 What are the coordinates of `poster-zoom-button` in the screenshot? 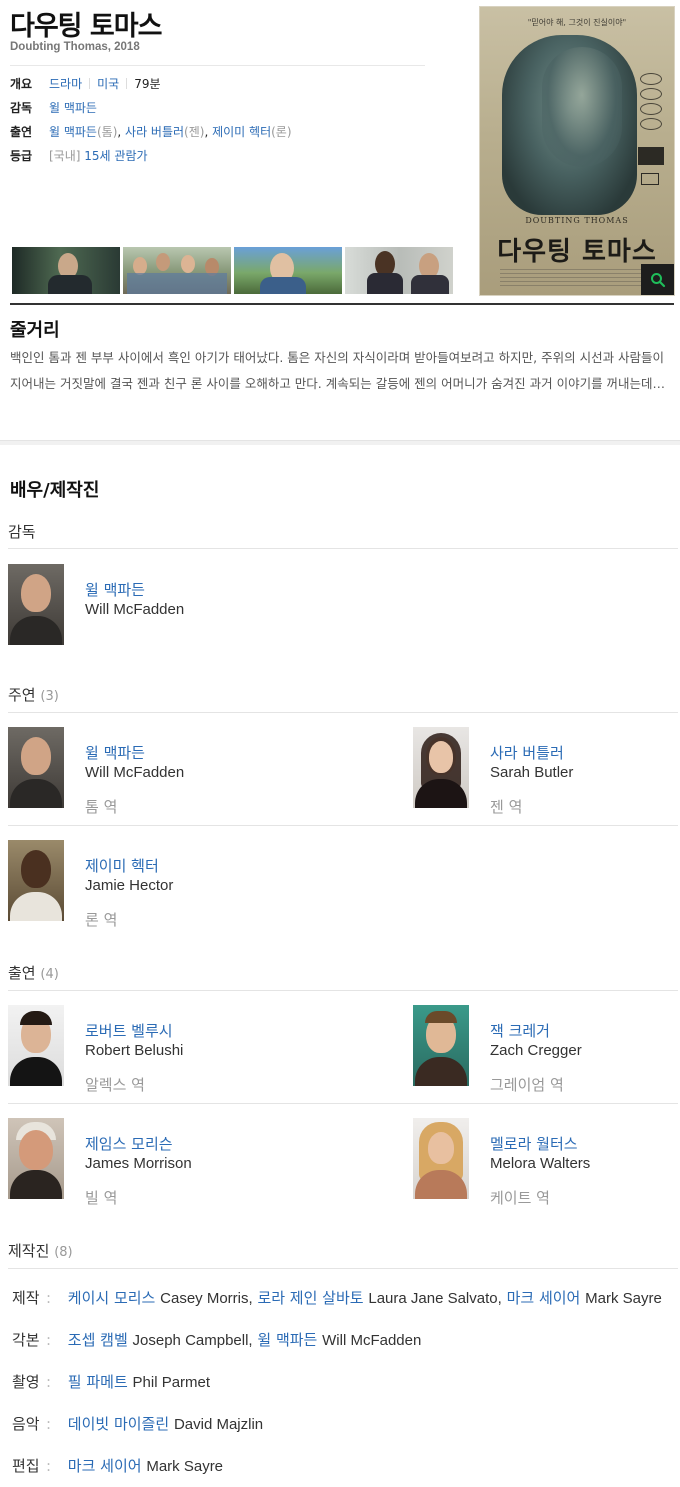 It's located at (657, 279).